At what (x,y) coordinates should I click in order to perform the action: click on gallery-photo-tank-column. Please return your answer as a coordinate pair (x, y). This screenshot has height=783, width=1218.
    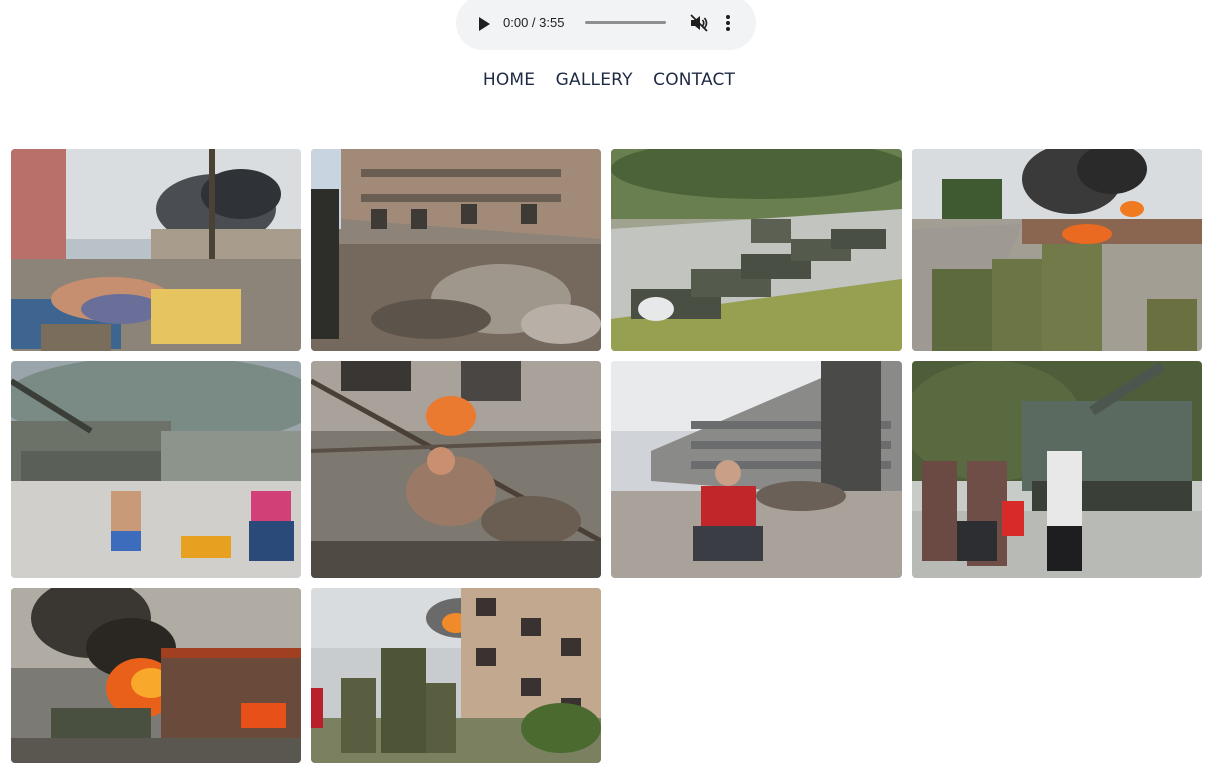
    Looking at the image, I should click on (756, 250).